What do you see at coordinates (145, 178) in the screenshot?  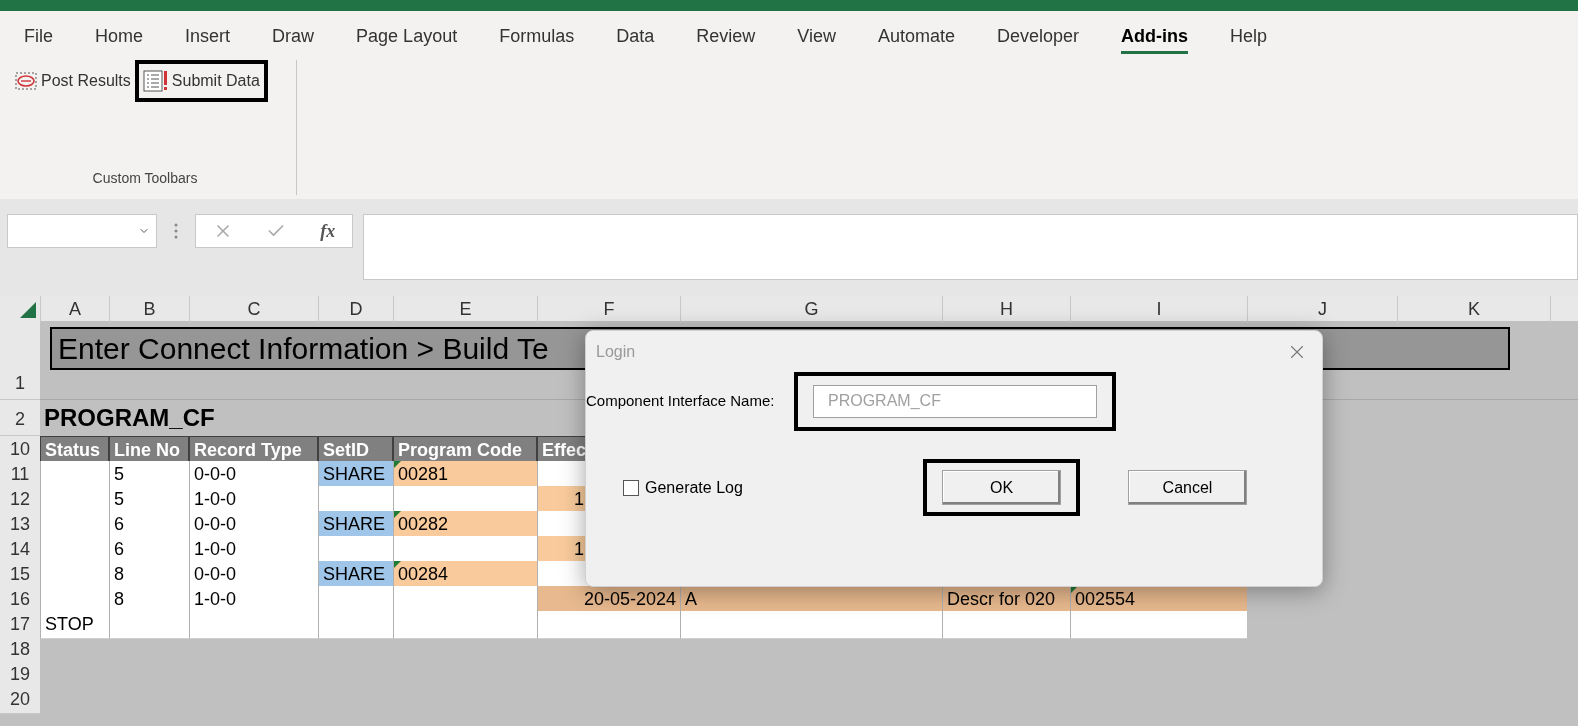 I see `group-label: Custom Toolbars` at bounding box center [145, 178].